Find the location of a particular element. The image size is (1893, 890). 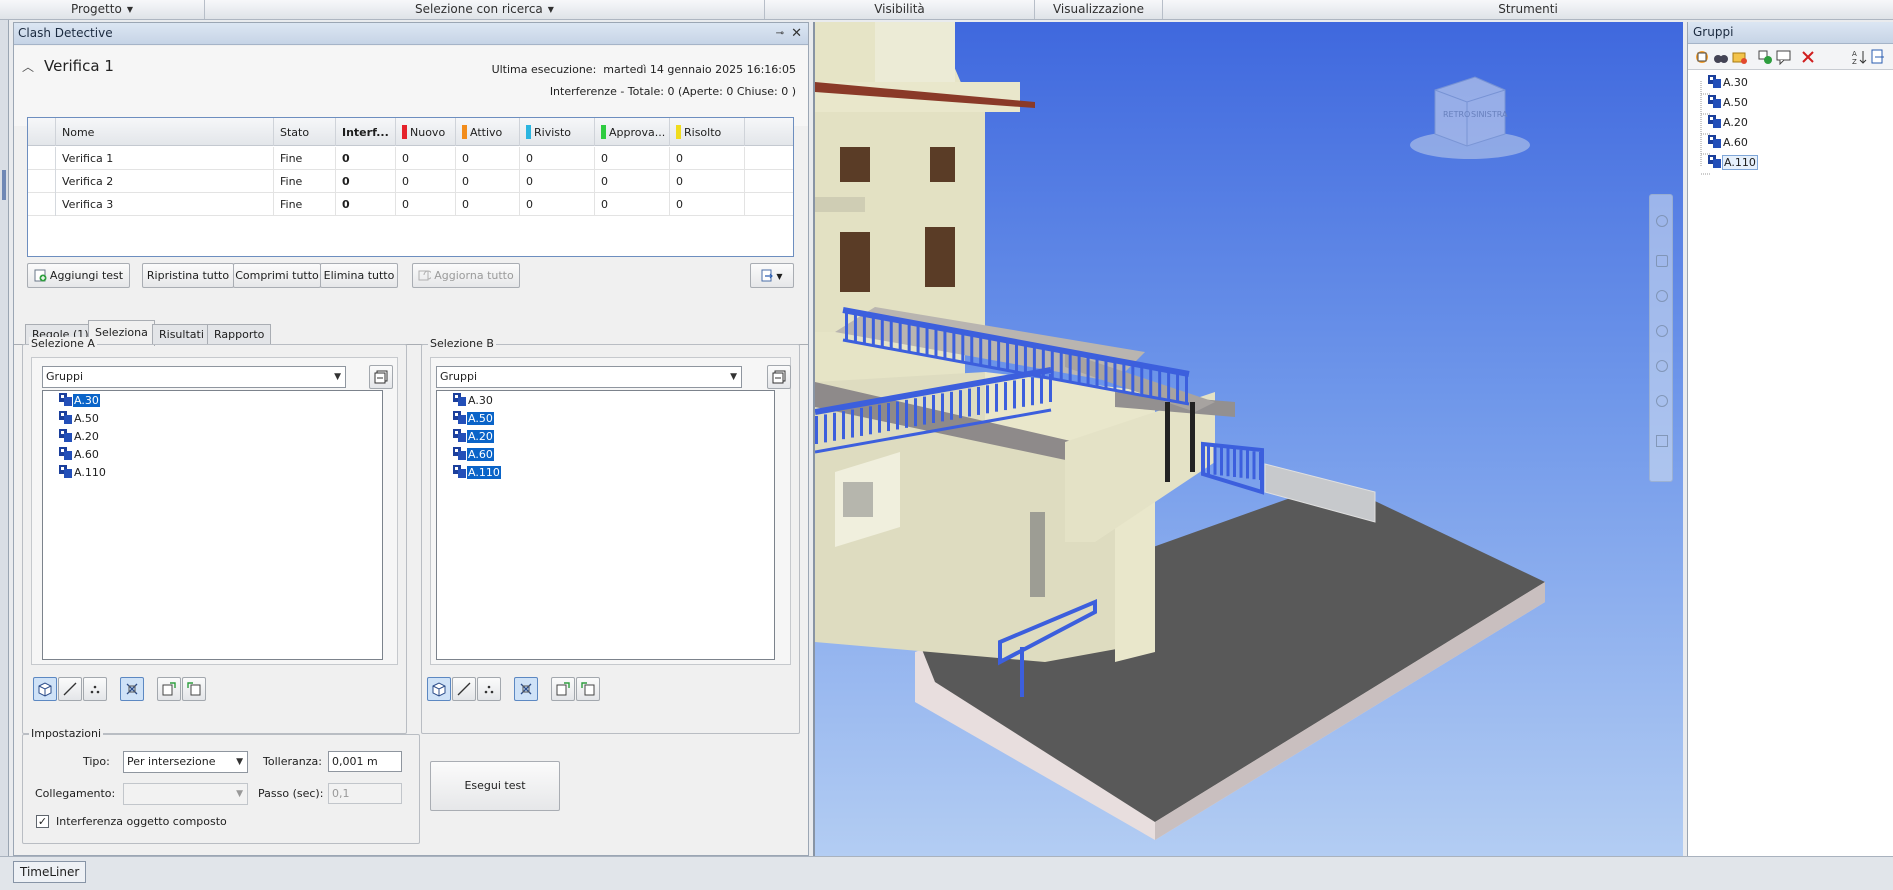

tab-rapporto: Rapporto is located at coordinates (239, 334).